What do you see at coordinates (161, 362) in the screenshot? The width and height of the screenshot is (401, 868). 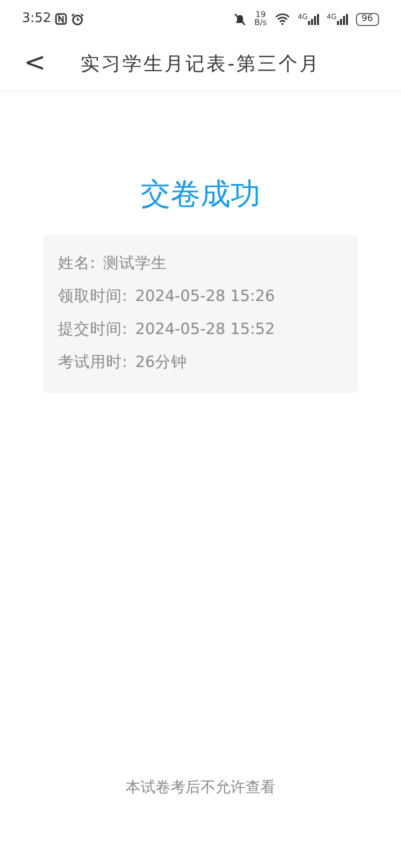 I see `info-value: 26分钟` at bounding box center [161, 362].